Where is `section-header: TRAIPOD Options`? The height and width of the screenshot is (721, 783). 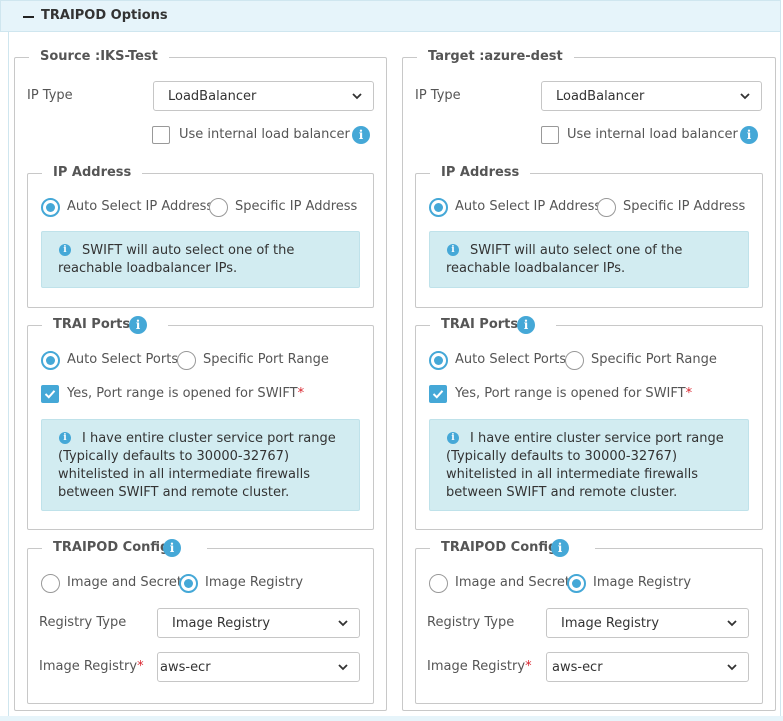
section-header: TRAIPOD Options is located at coordinates (390, 16).